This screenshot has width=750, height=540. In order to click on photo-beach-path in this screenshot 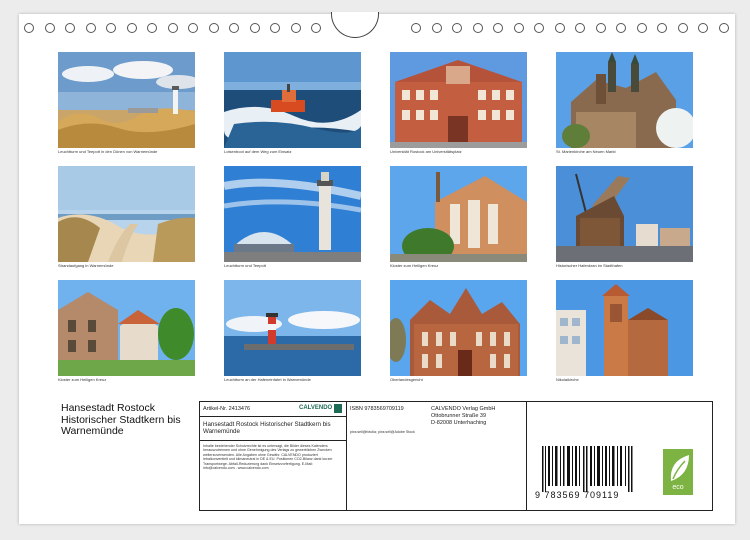, I will do `click(126, 214)`.